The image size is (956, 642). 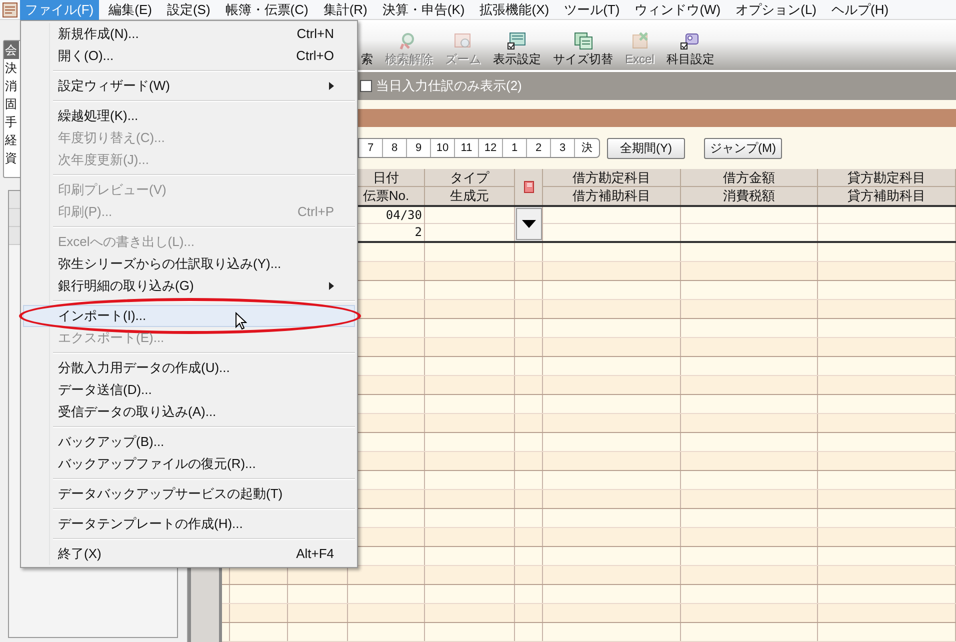 What do you see at coordinates (690, 41) in the screenshot?
I see `tags-settings-icon` at bounding box center [690, 41].